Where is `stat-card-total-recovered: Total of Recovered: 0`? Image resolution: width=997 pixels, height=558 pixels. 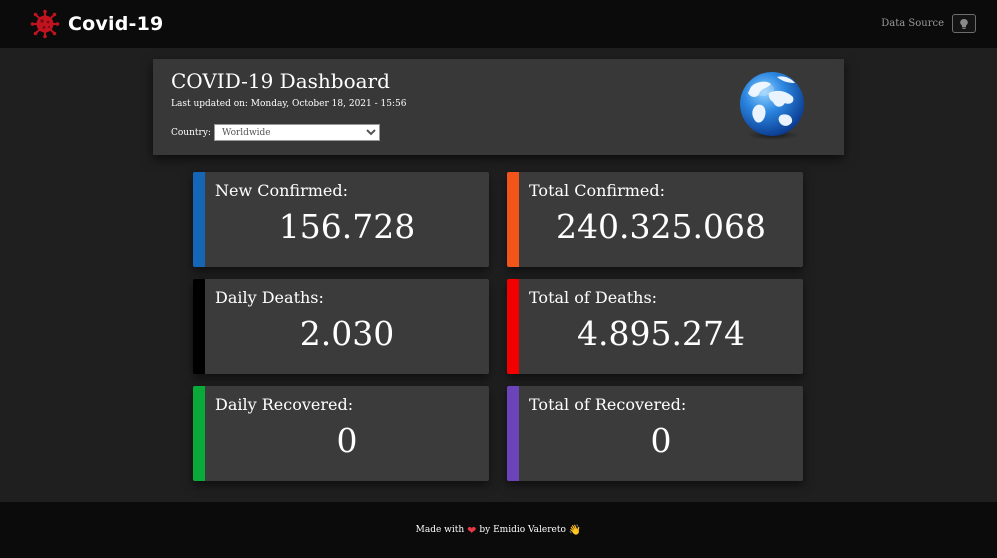 stat-card-total-recovered: Total of Recovered: 0 is located at coordinates (655, 433).